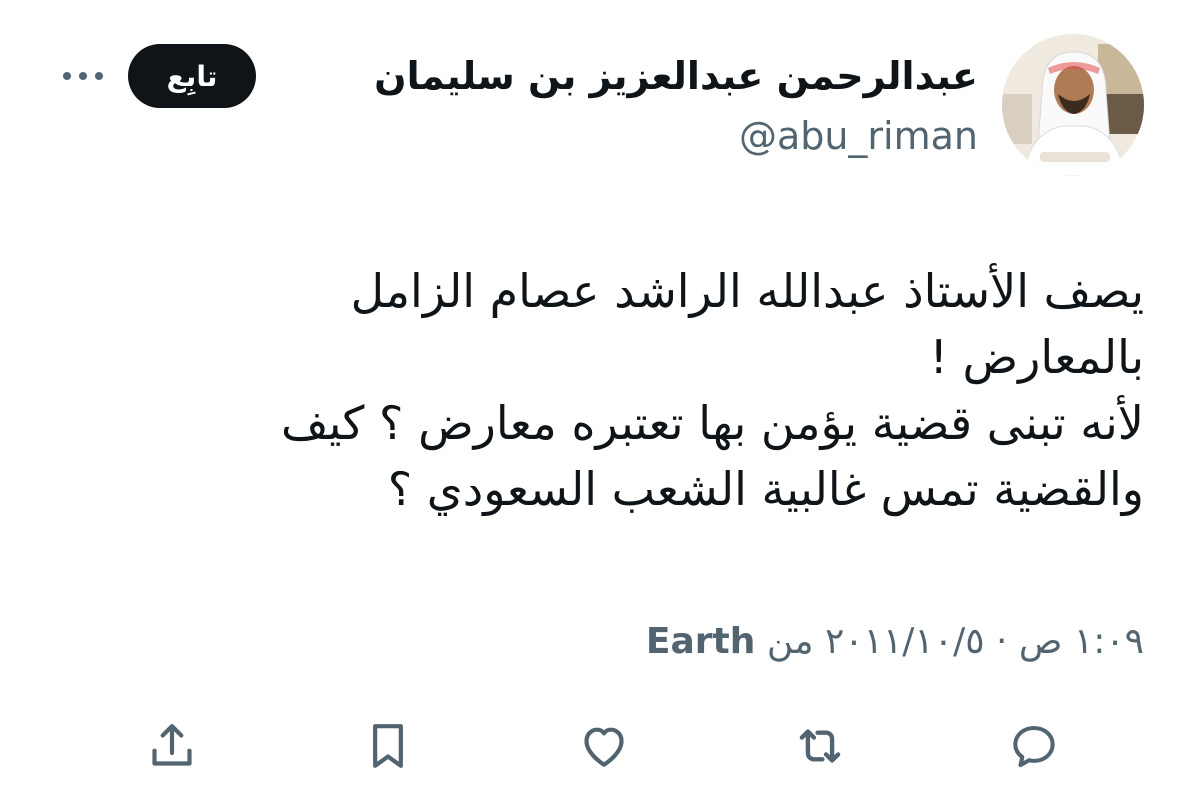 The image size is (1200, 812). I want to click on tweet-meta: ١:٠٩ ص · ٢٠١١/١٠/٥ من Earth, so click(895, 642).